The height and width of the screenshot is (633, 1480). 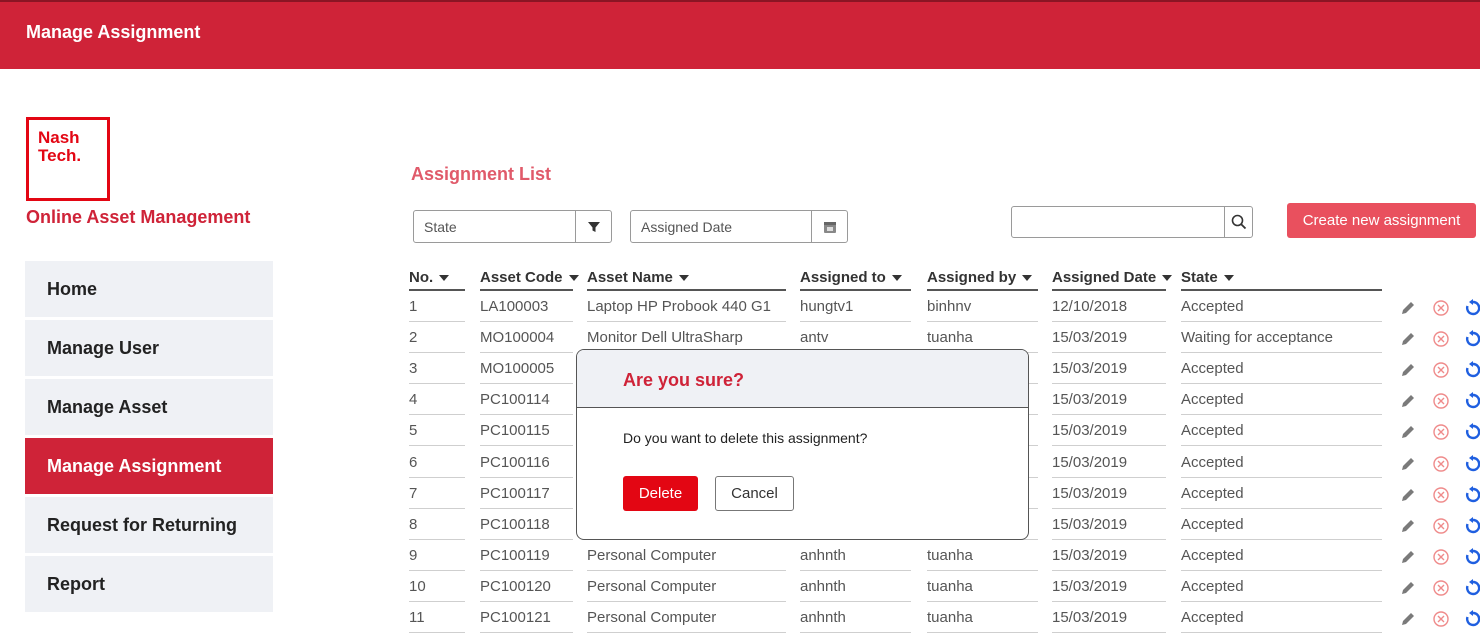 What do you see at coordinates (437, 280) in the screenshot?
I see `column-header-no: No.` at bounding box center [437, 280].